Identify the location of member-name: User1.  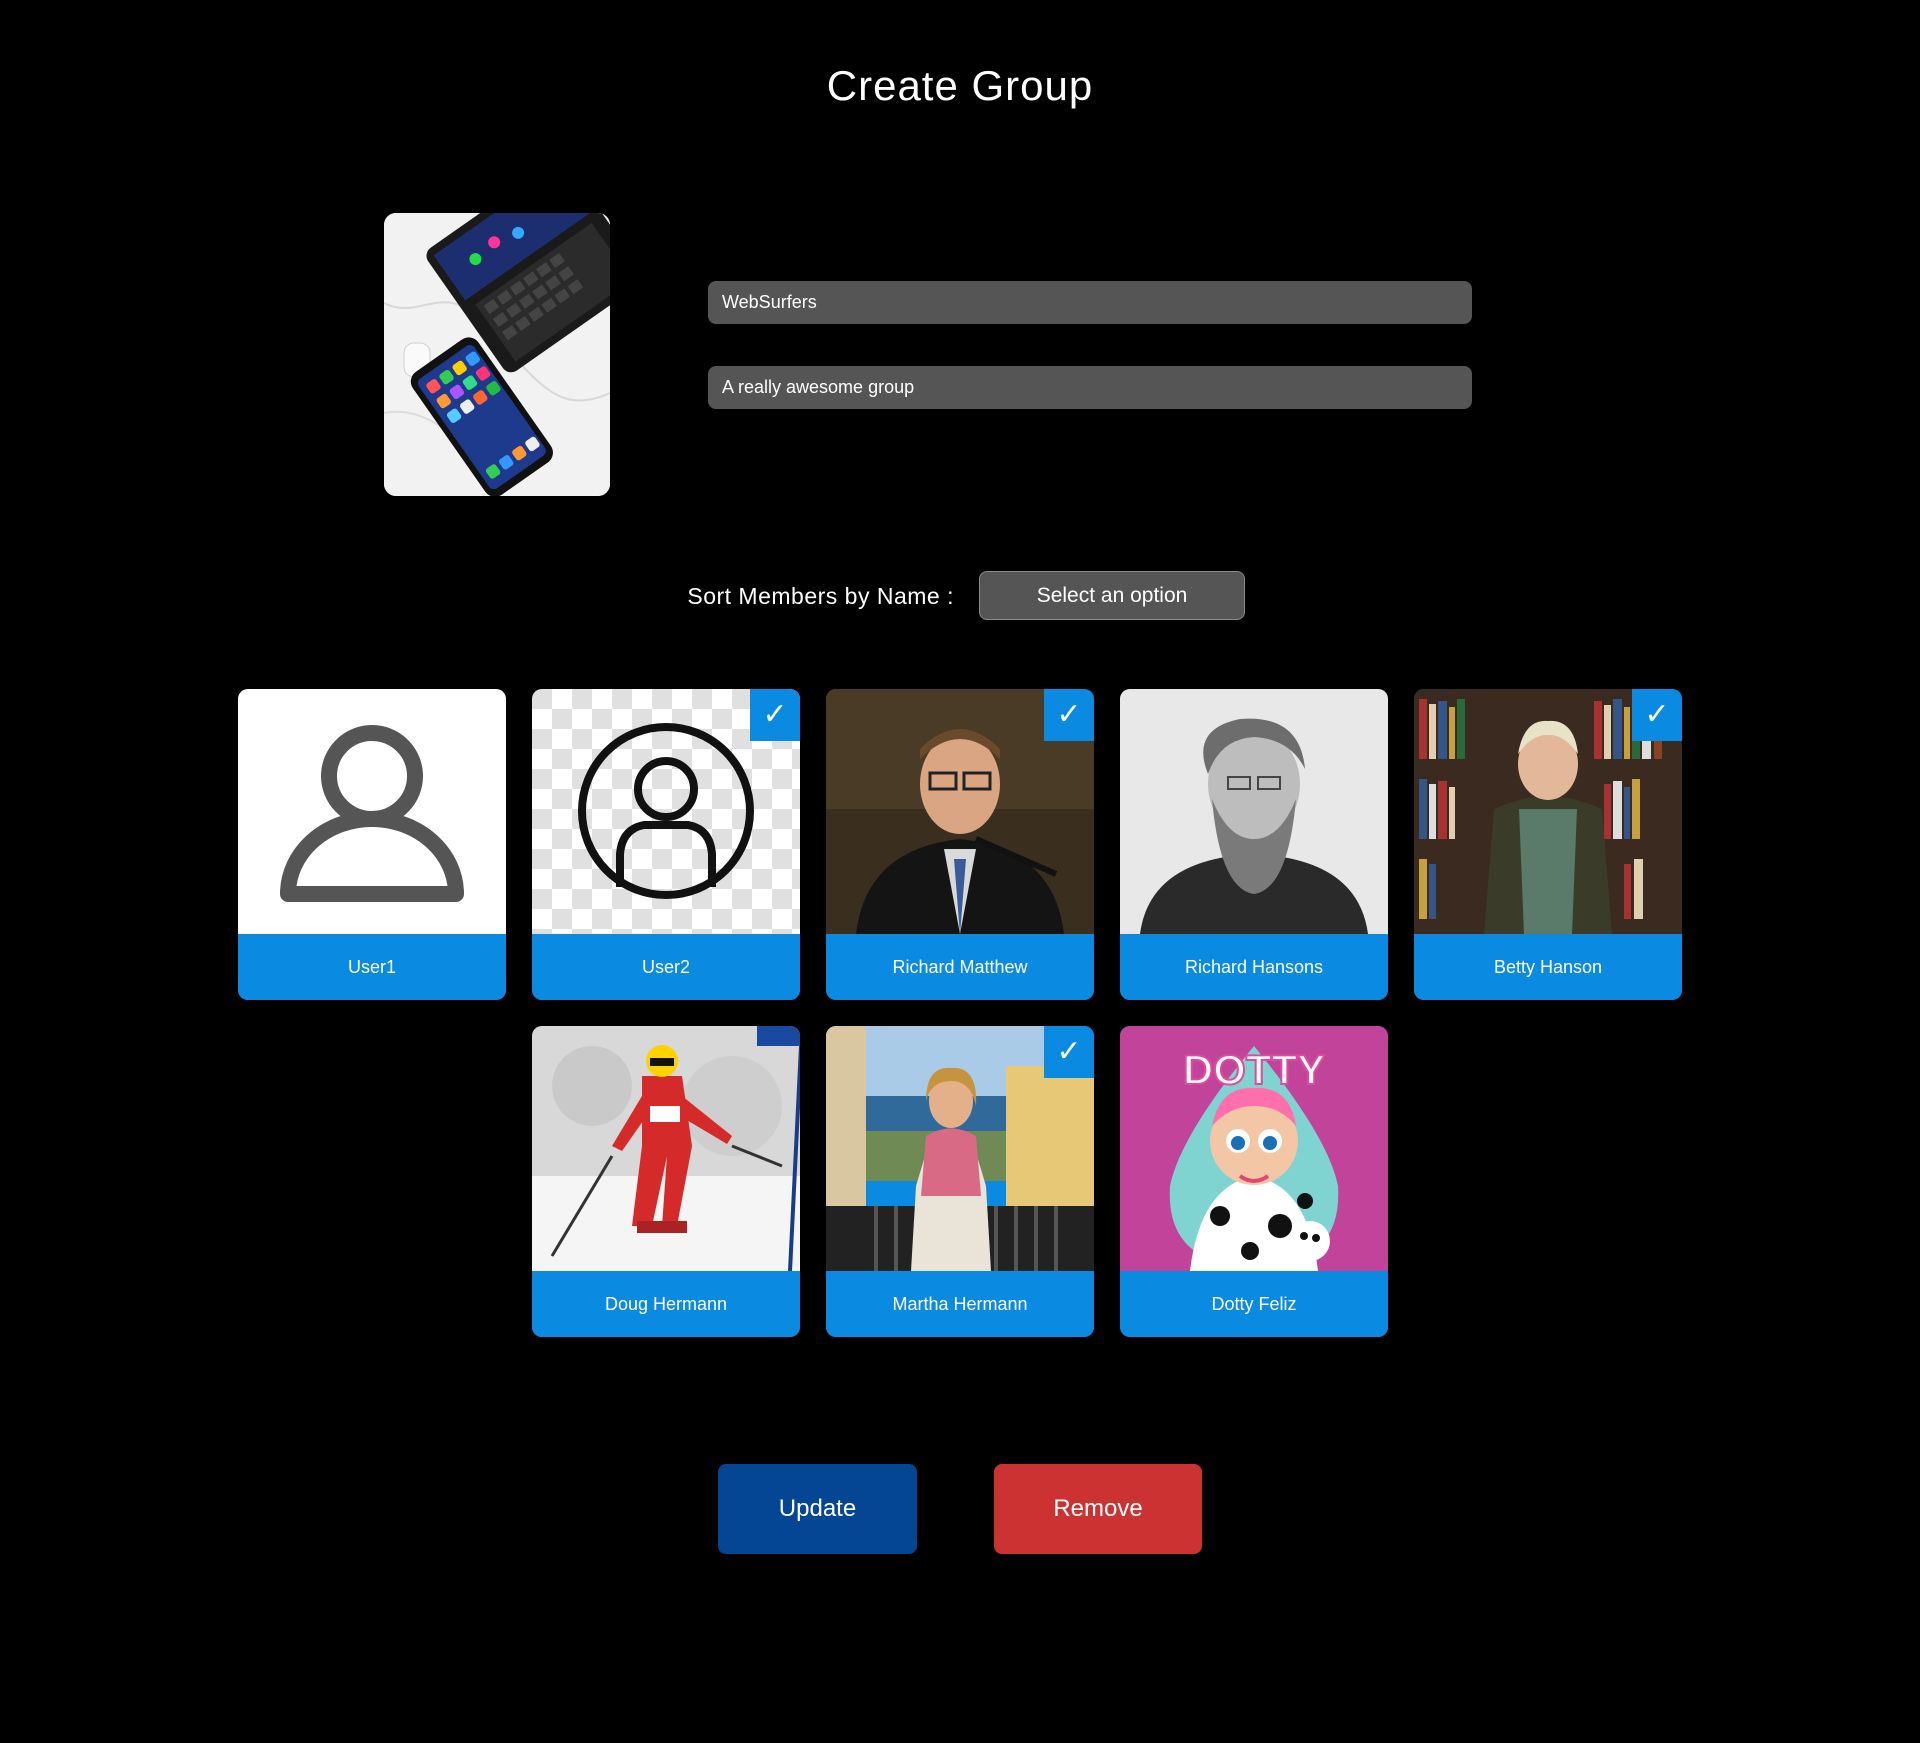
(372, 967).